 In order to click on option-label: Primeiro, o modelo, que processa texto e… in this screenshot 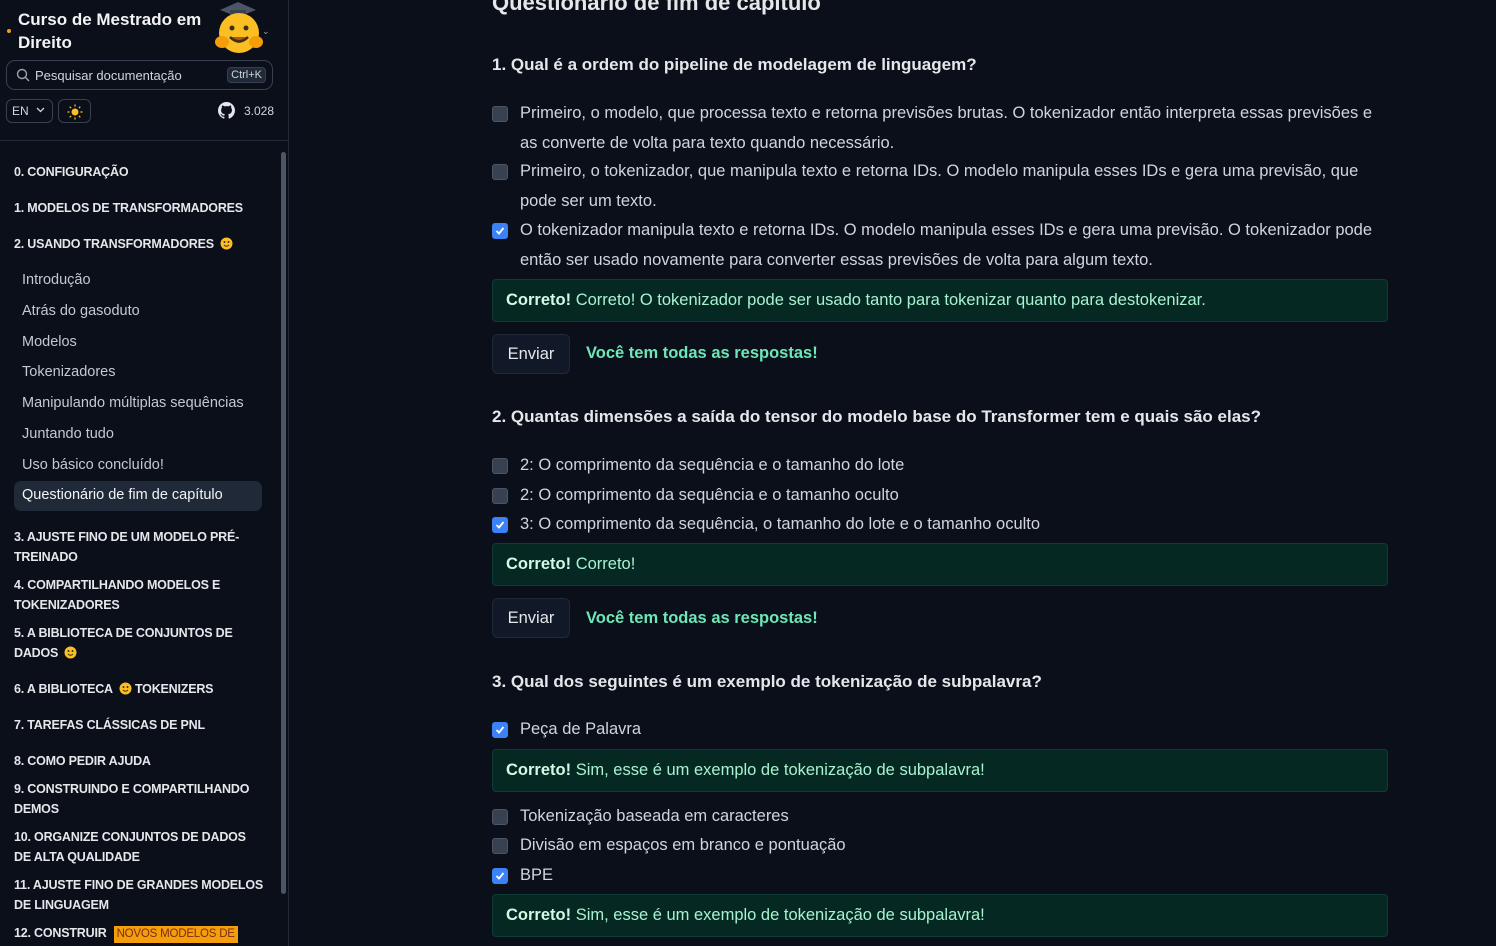, I will do `click(946, 128)`.